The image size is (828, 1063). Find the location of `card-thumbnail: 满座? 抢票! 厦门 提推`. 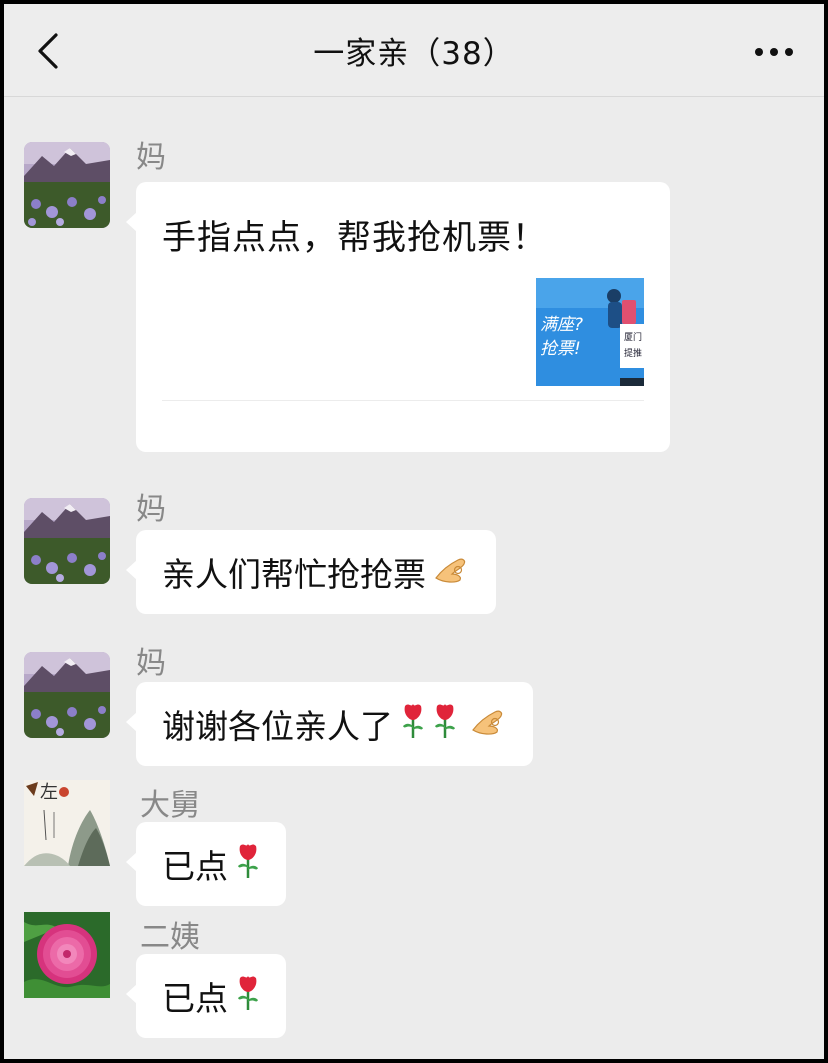

card-thumbnail: 满座? 抢票! 厦门 提推 is located at coordinates (590, 332).